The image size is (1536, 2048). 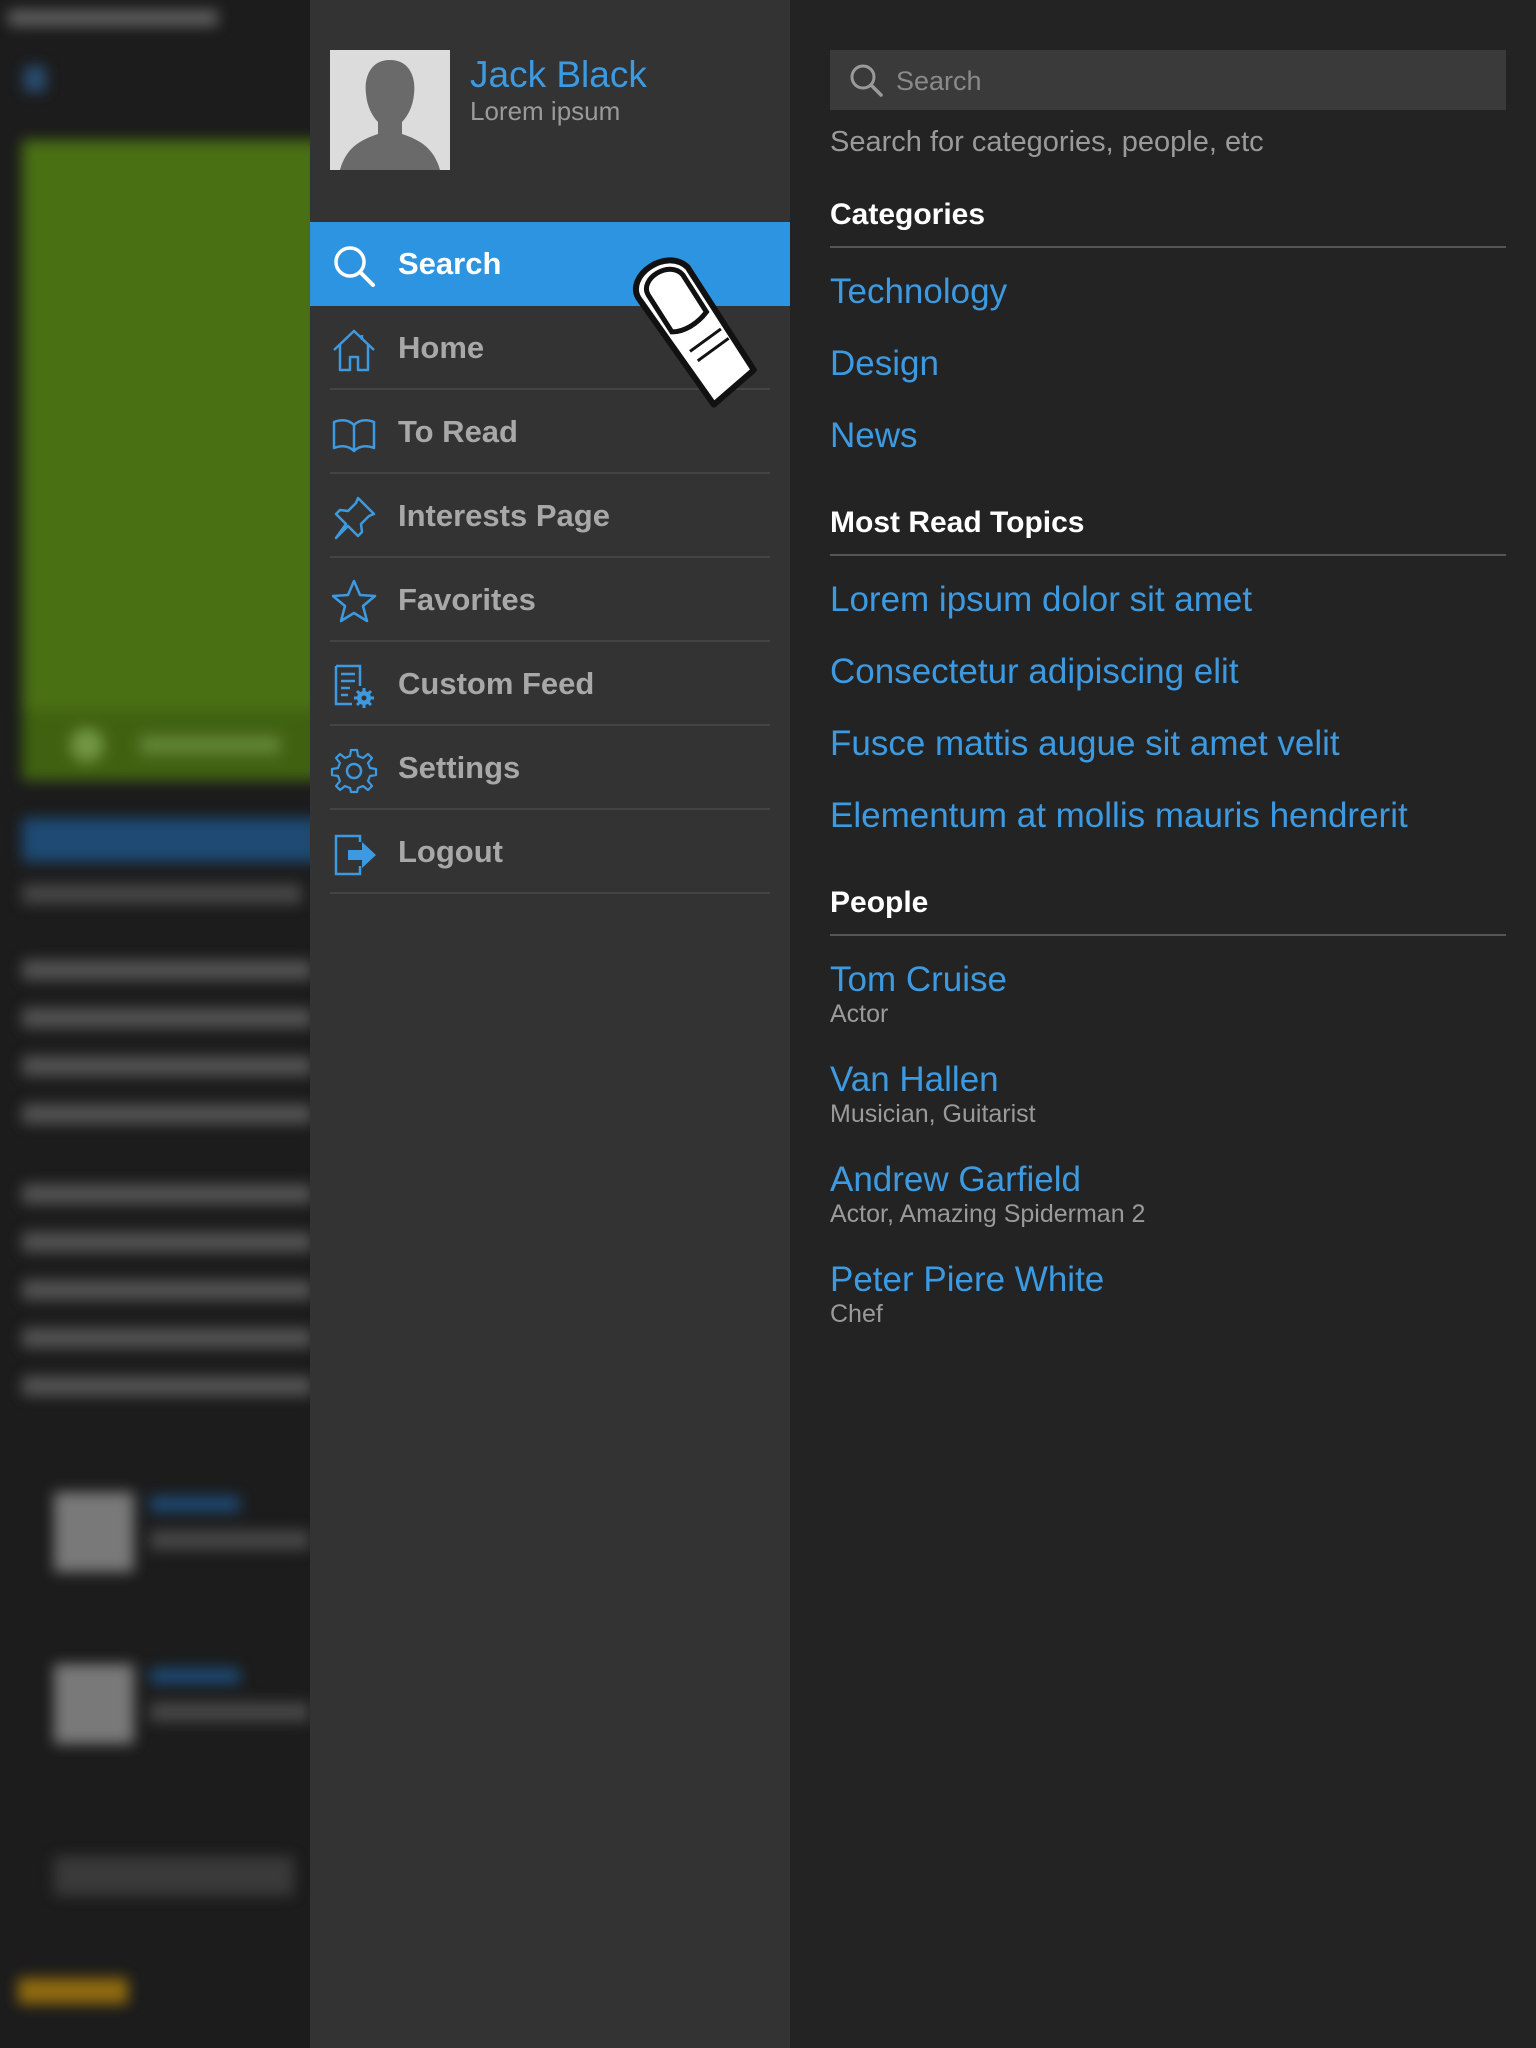 What do you see at coordinates (859, 1014) in the screenshot?
I see `person-role: Actor` at bounding box center [859, 1014].